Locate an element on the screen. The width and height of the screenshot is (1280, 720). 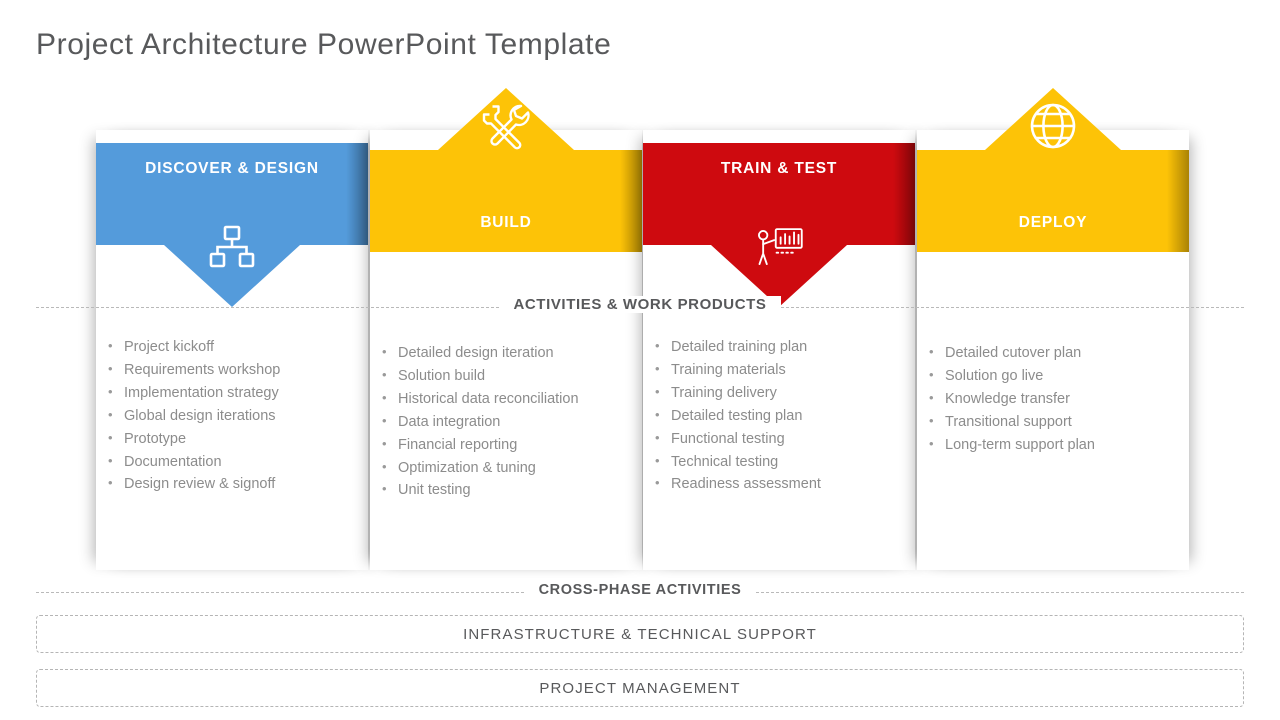
phase-banner-label: BUILD is located at coordinates (506, 222).